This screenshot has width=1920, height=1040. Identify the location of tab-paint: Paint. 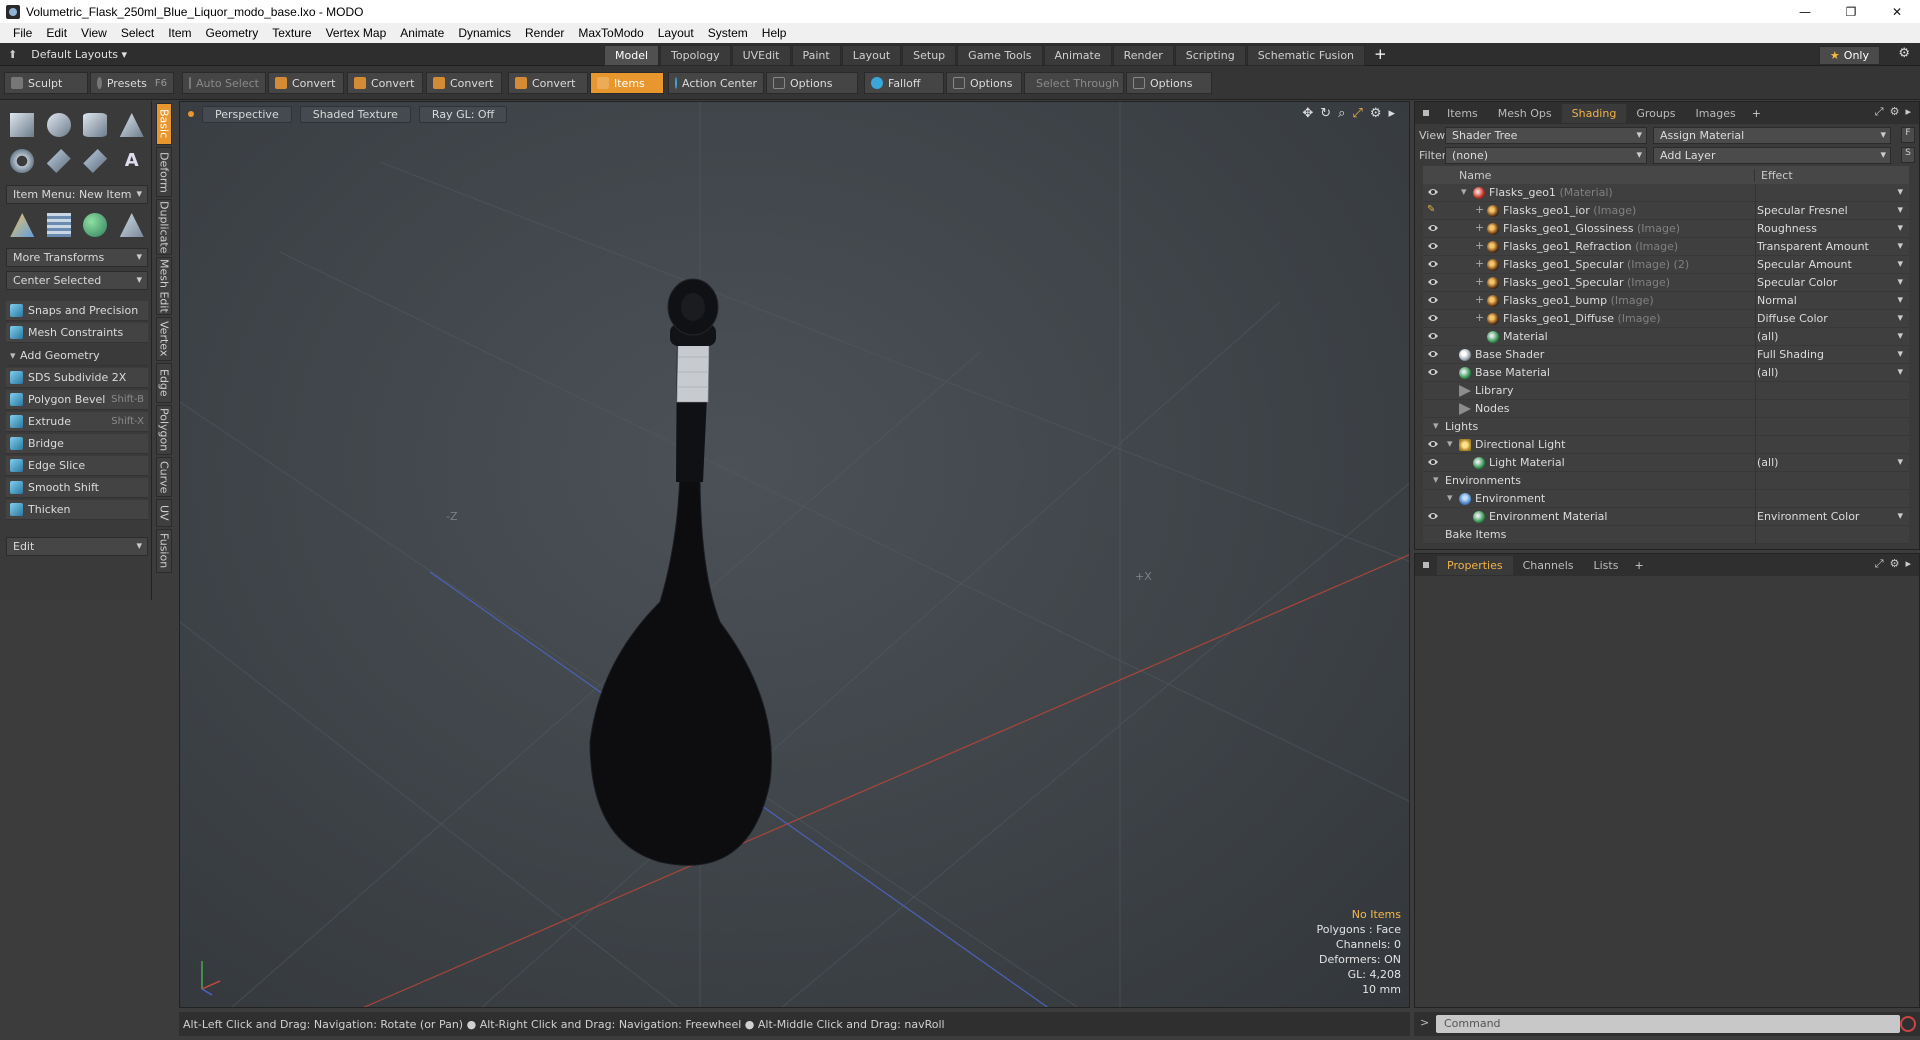
(816, 55).